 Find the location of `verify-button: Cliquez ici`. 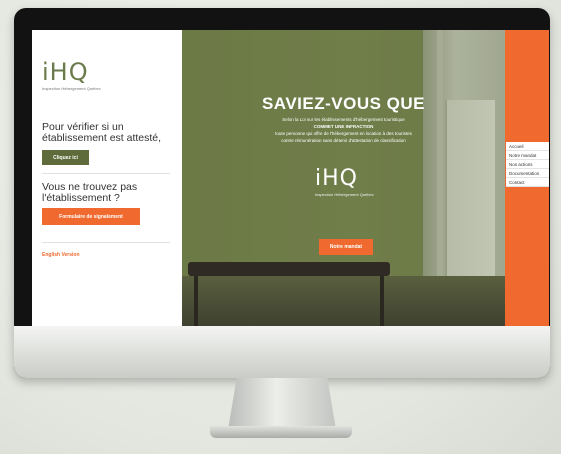

verify-button: Cliquez ici is located at coordinates (65, 157).